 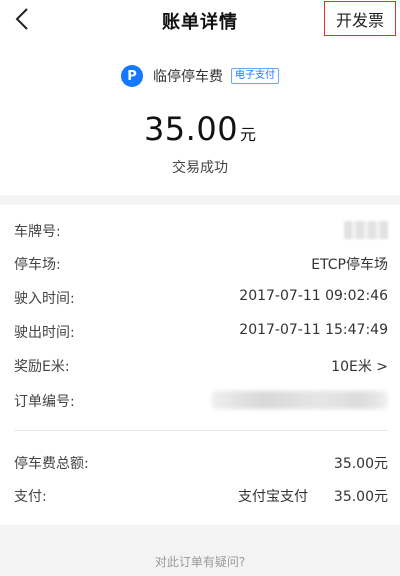 What do you see at coordinates (313, 296) in the screenshot?
I see `entry-time-value: 2017-07-11 09:02:46` at bounding box center [313, 296].